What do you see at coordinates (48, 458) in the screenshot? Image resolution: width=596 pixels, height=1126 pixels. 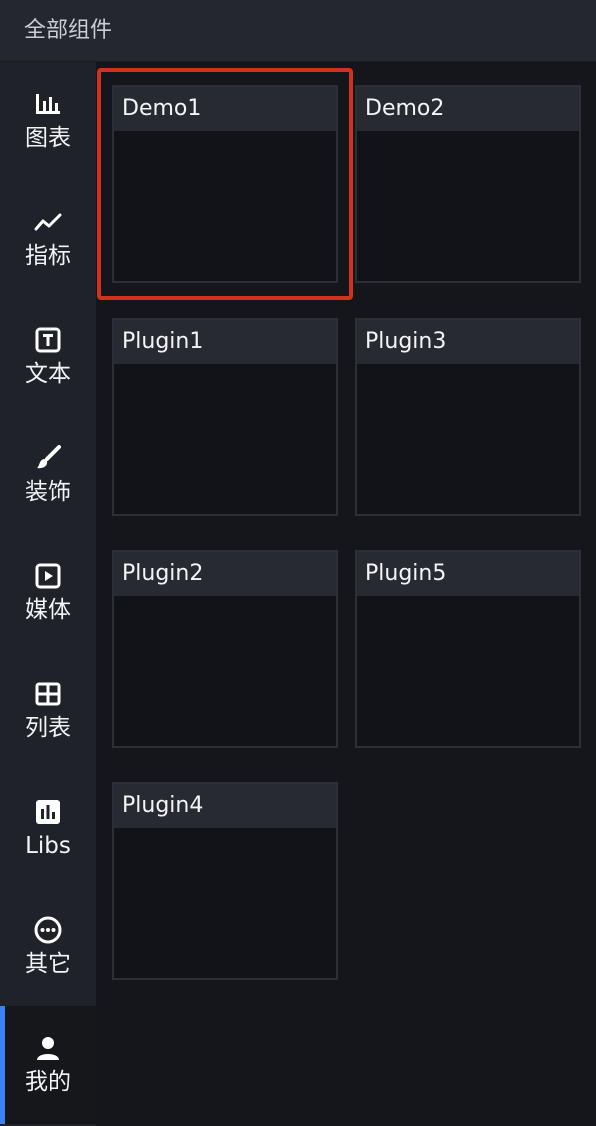 I see `brush-icon` at bounding box center [48, 458].